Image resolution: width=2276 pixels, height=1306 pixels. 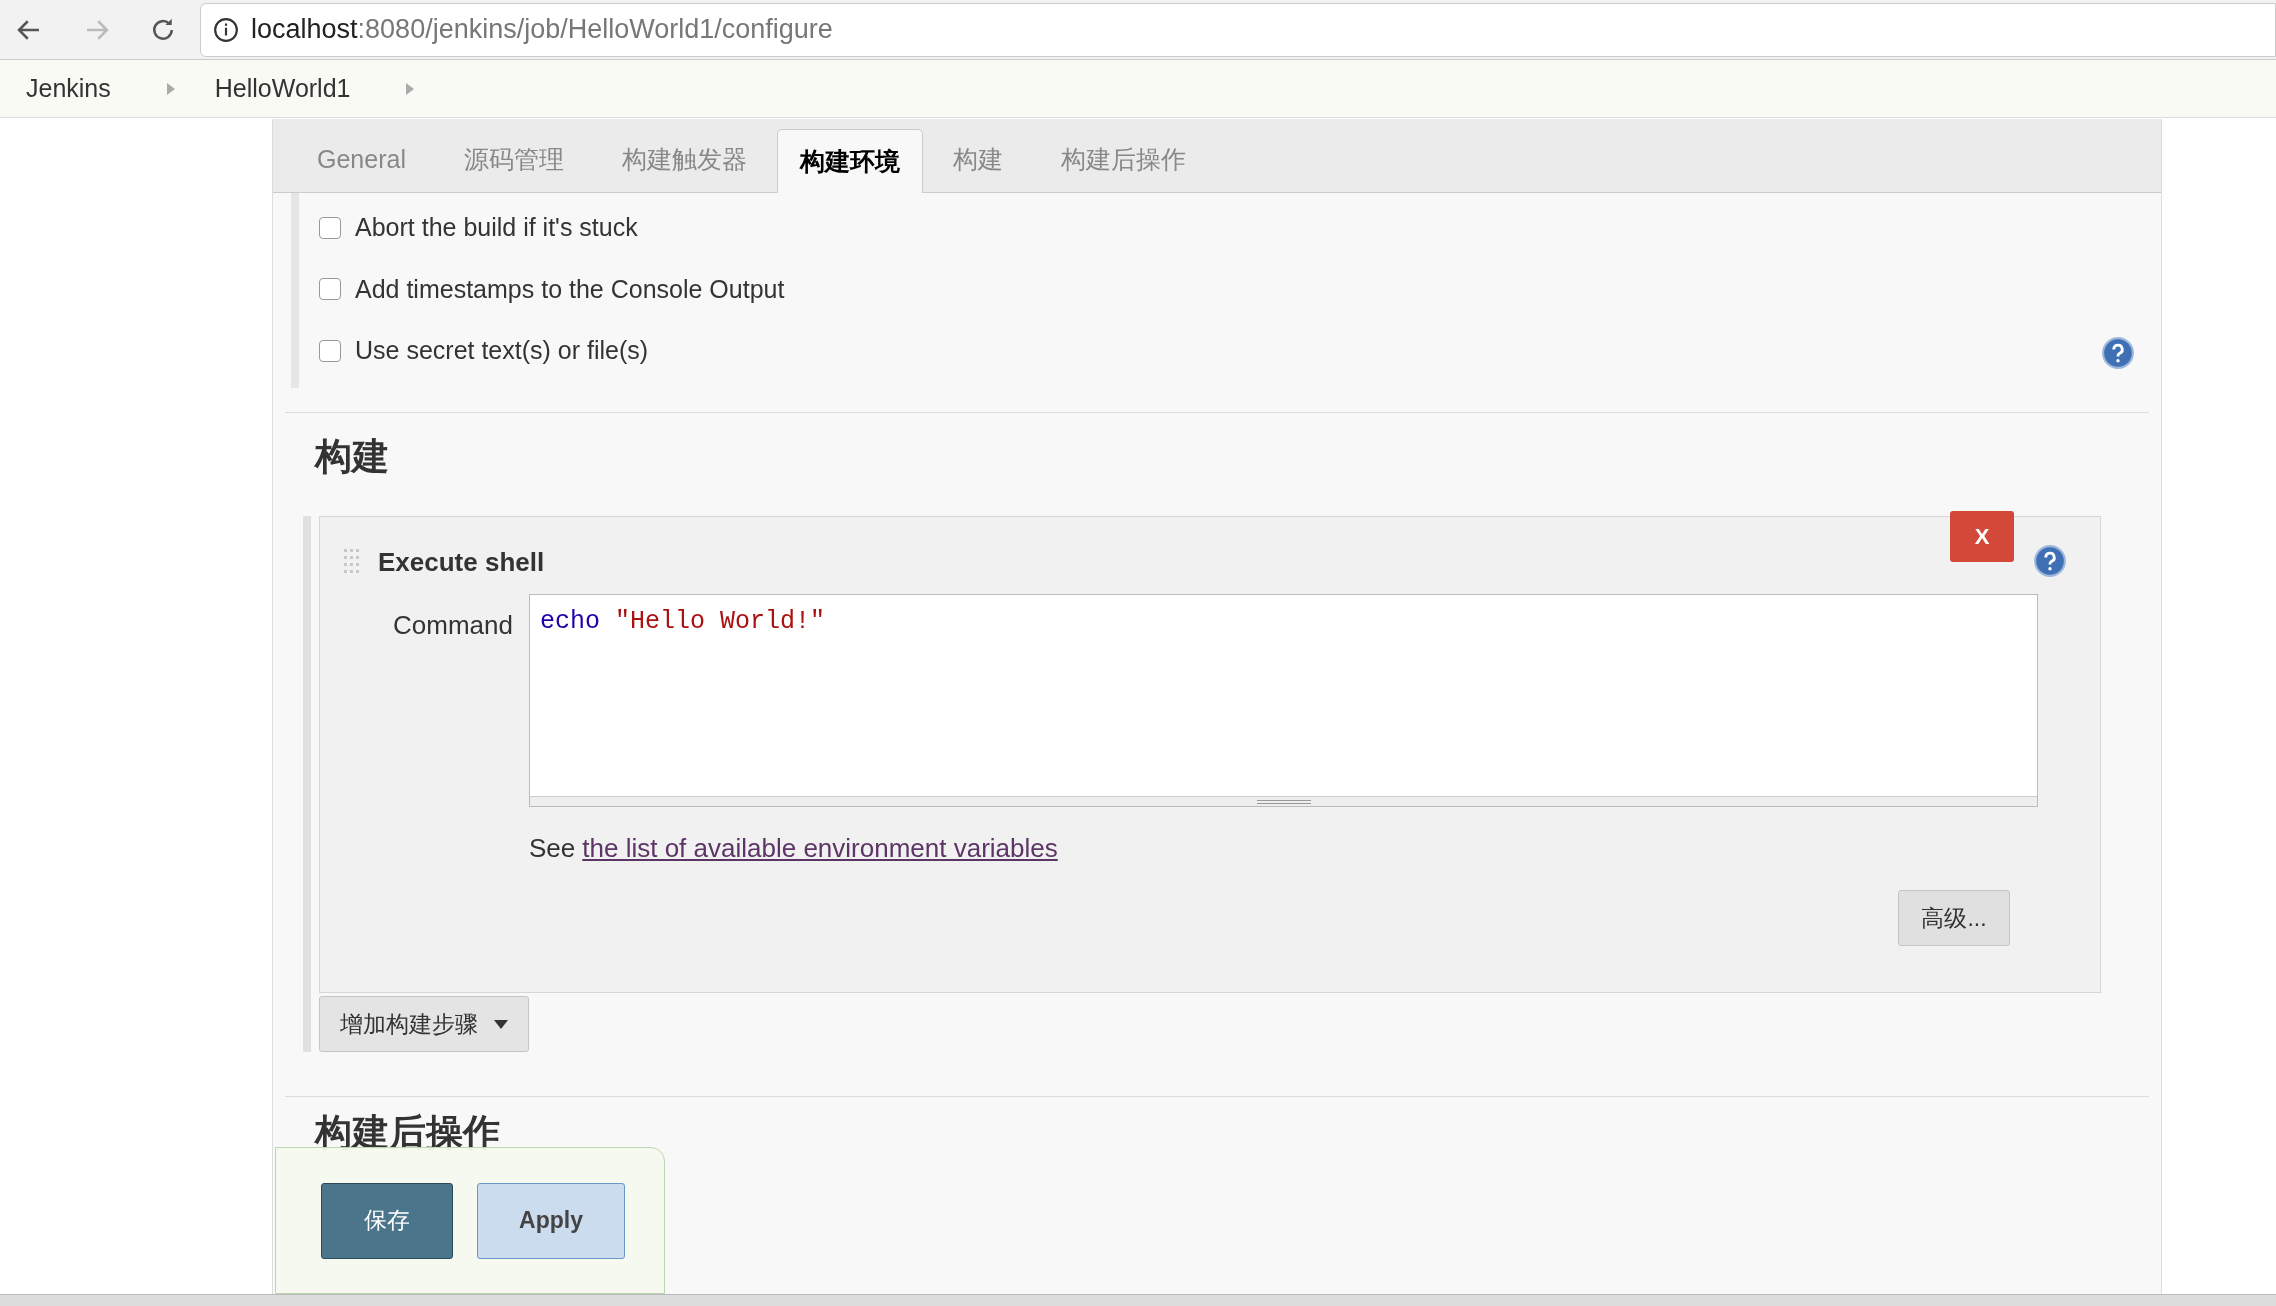 What do you see at coordinates (461, 562) in the screenshot?
I see `step-title: Execute shell` at bounding box center [461, 562].